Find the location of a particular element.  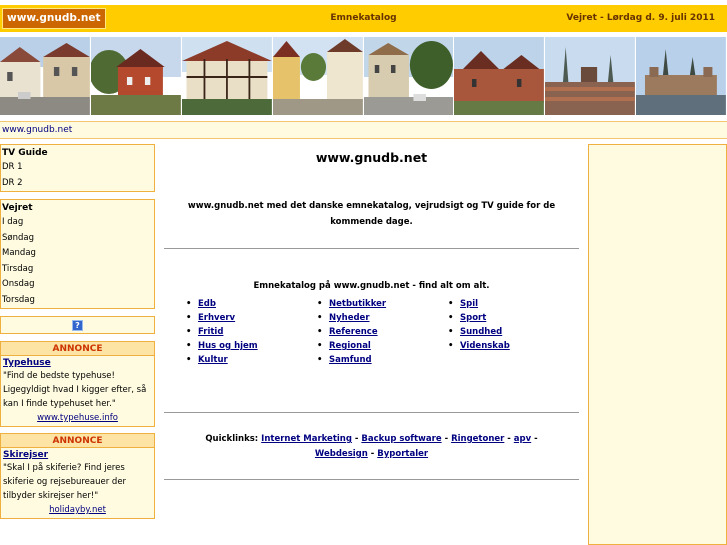

category-item: Spil is located at coordinates (513, 304).